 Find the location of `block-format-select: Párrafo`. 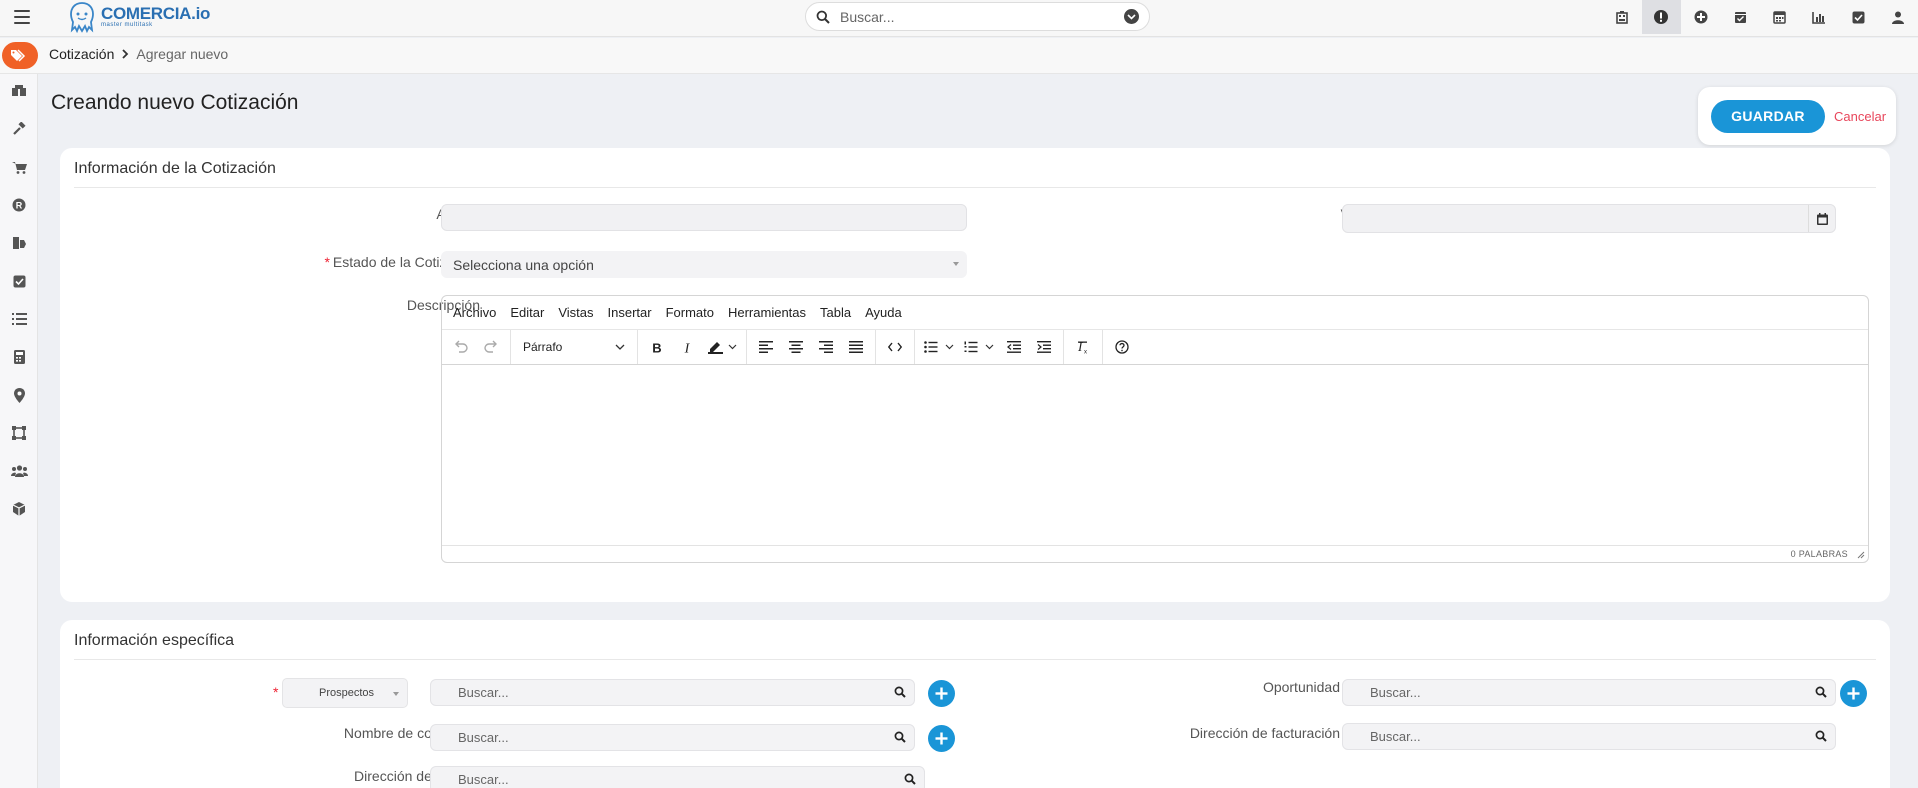

block-format-select: Párrafo is located at coordinates (574, 347).